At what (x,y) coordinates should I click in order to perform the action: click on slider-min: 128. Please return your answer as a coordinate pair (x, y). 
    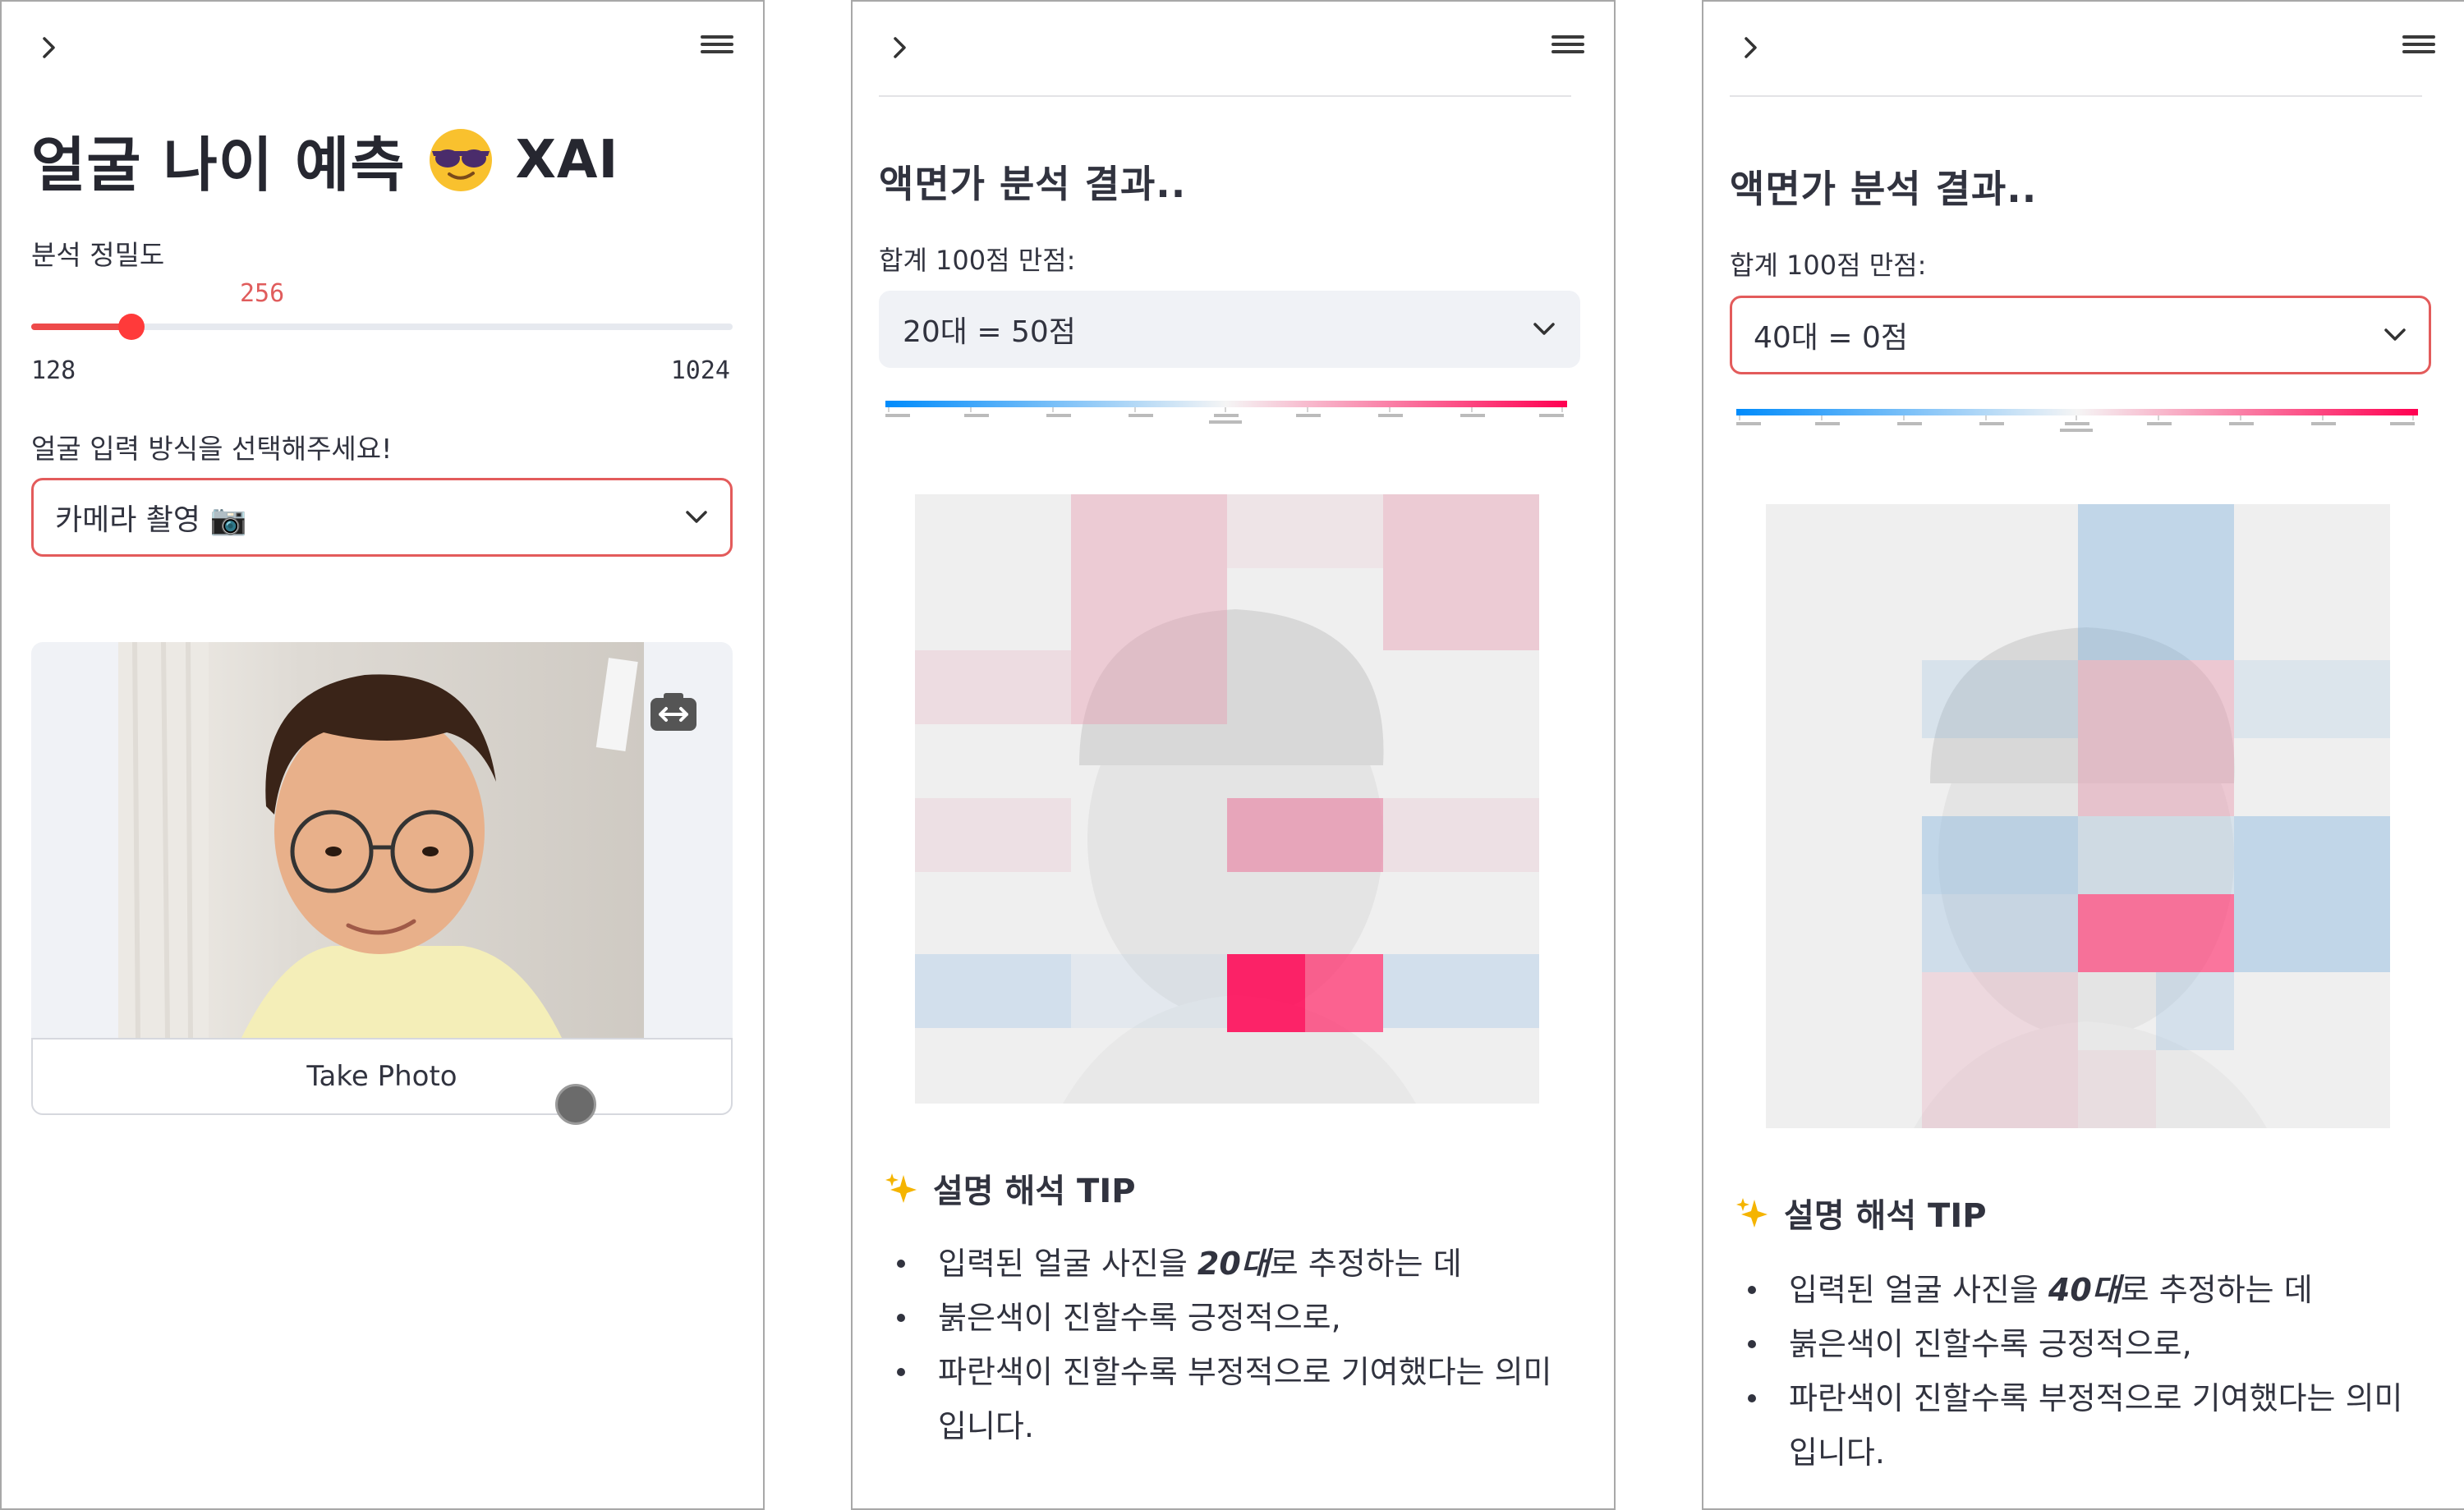
    Looking at the image, I should click on (53, 370).